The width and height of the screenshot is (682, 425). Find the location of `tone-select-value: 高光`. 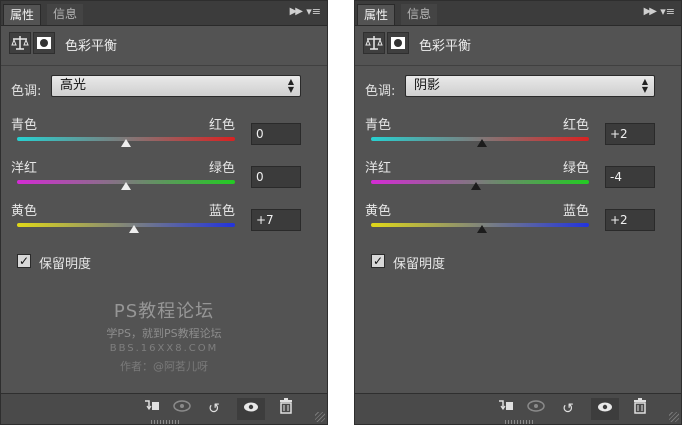

tone-select-value: 高光 is located at coordinates (73, 85).